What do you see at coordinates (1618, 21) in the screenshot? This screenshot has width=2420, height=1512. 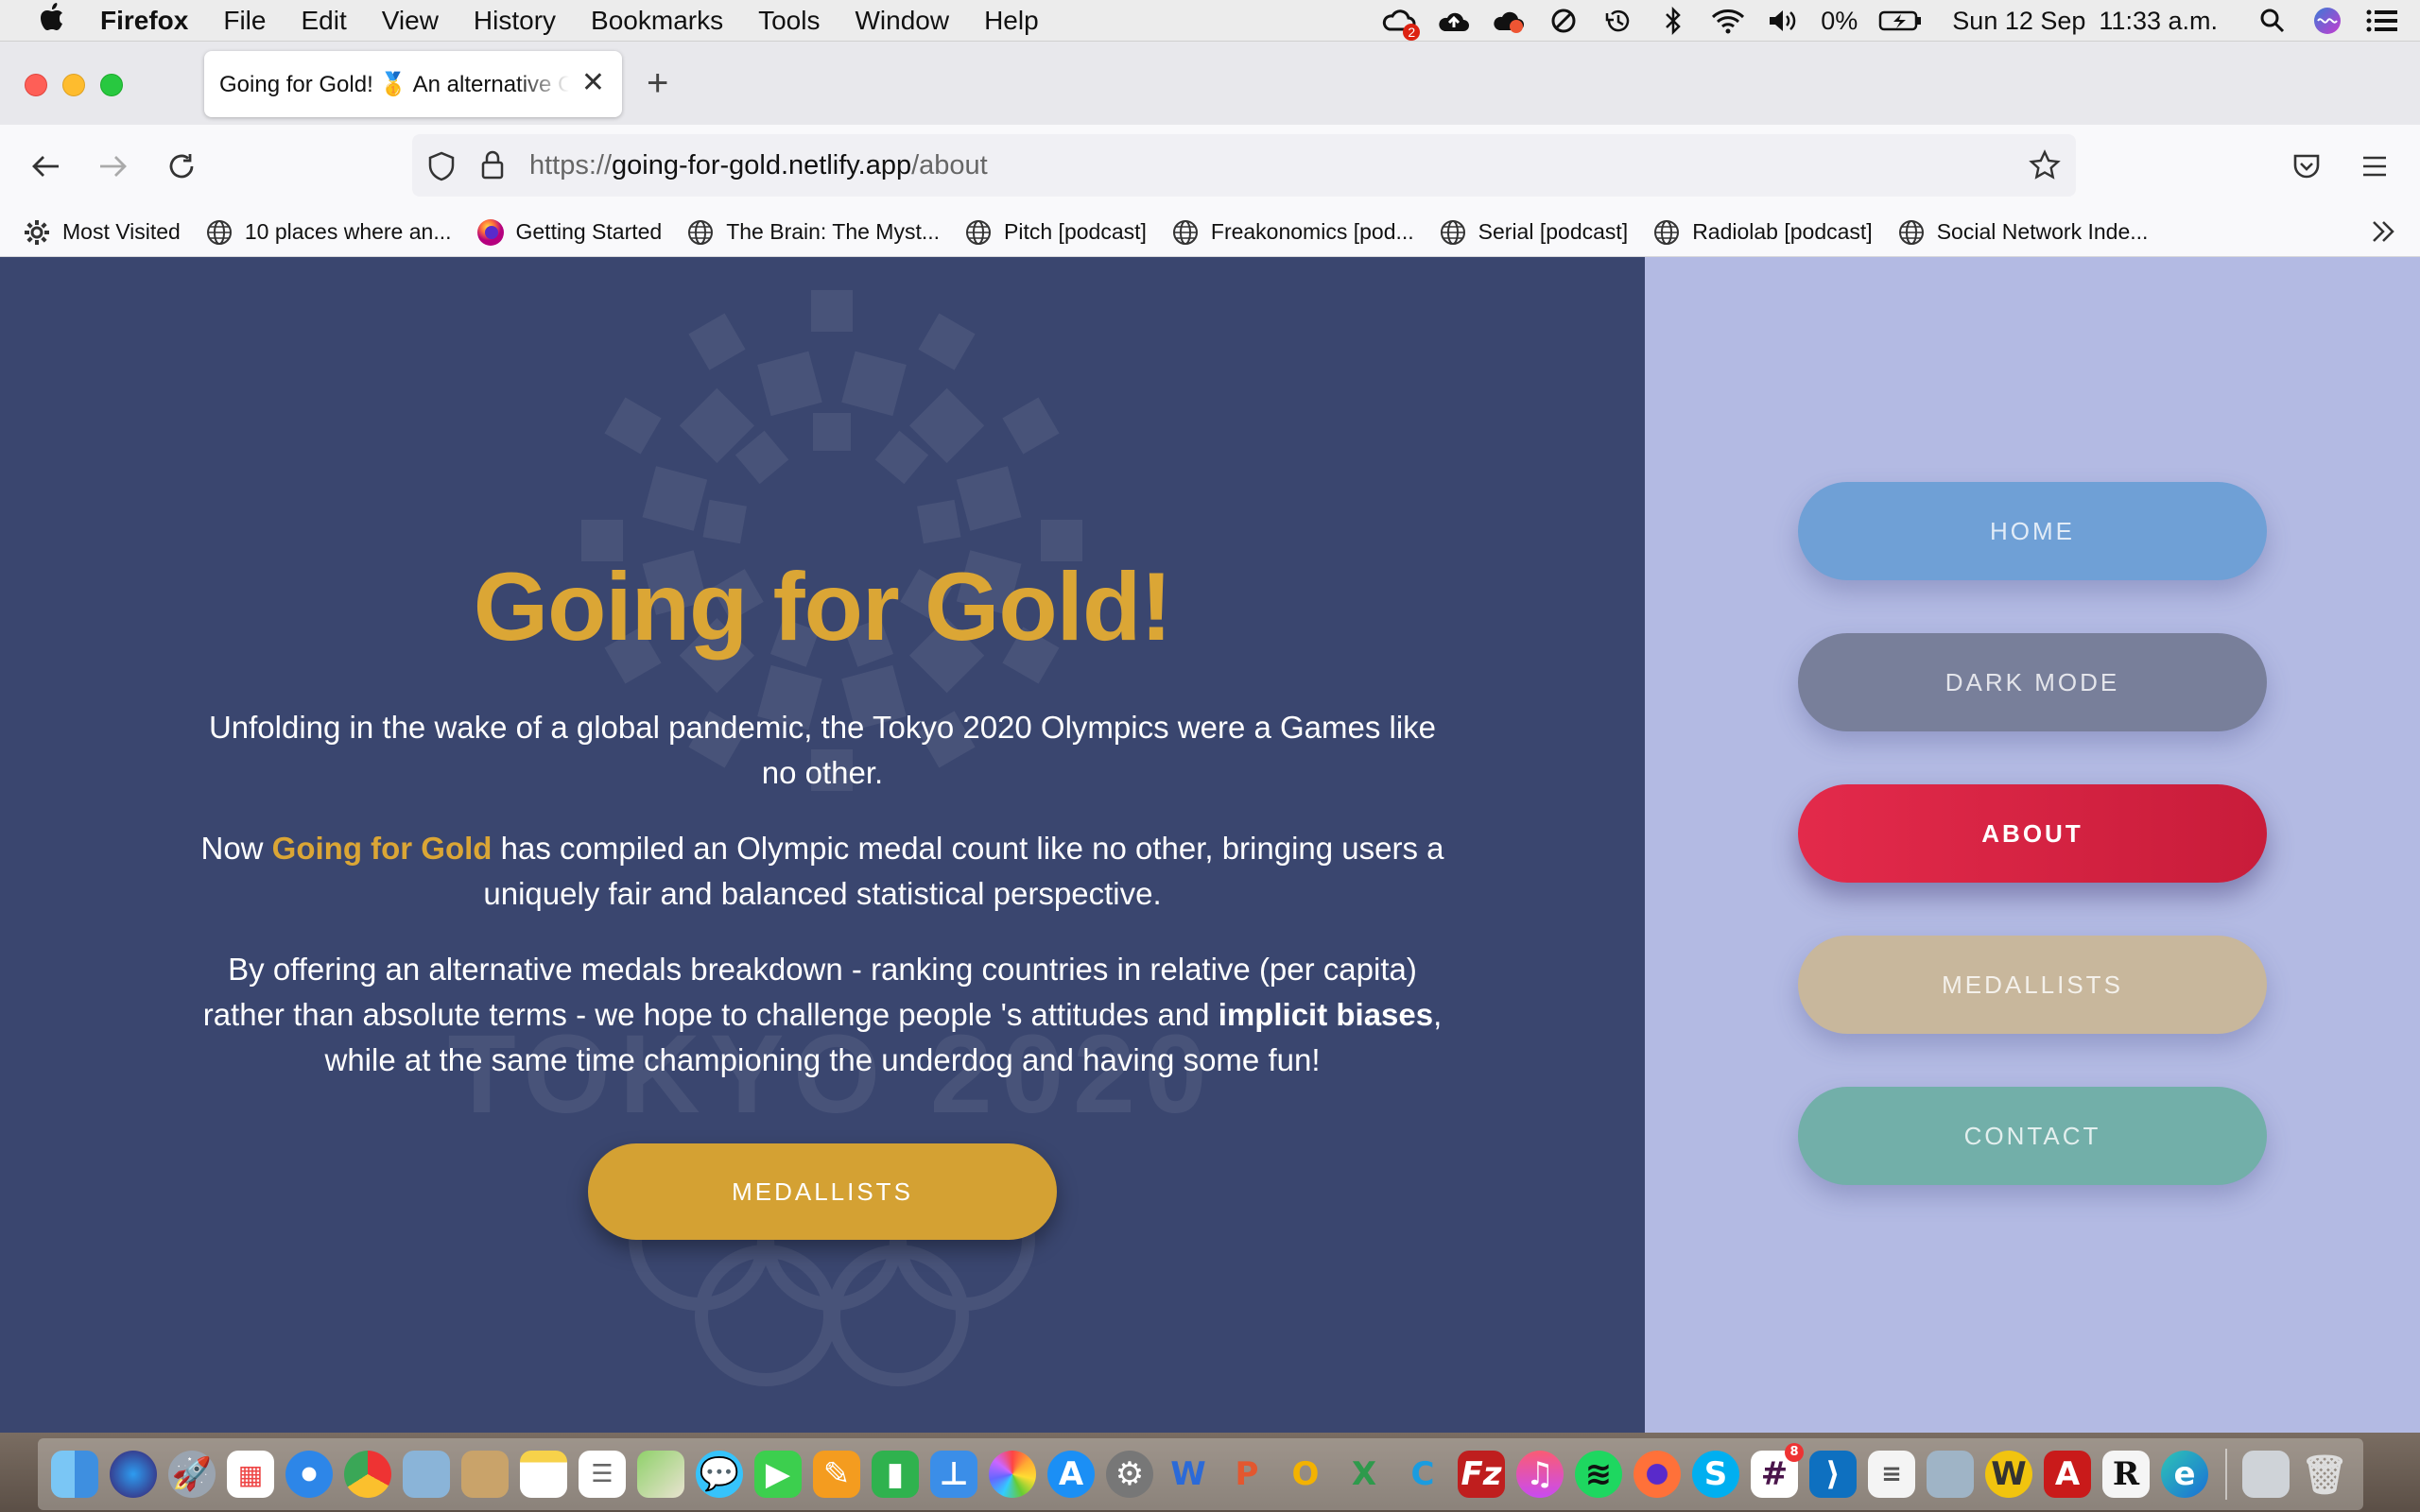 I see `time-machine-icon` at bounding box center [1618, 21].